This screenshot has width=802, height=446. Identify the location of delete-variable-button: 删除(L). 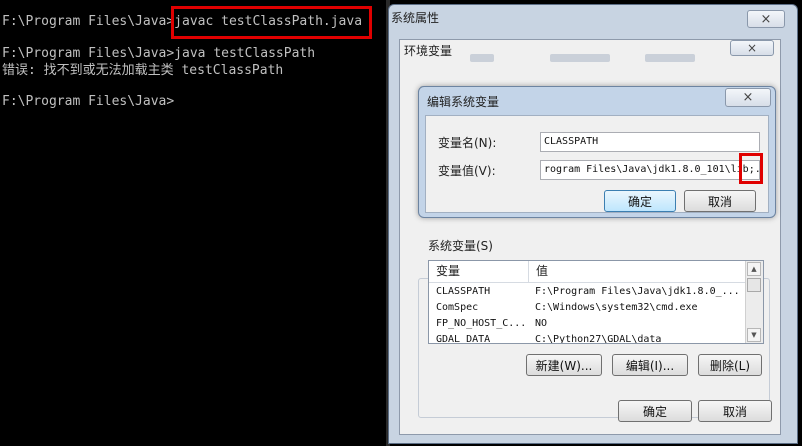
(730, 365).